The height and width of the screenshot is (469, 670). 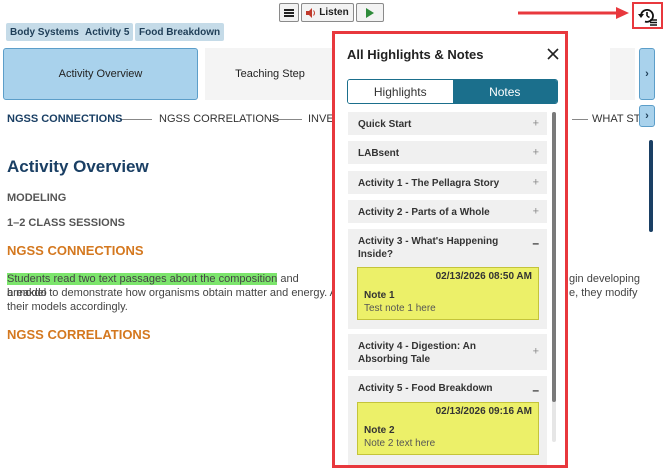 What do you see at coordinates (270, 74) in the screenshot?
I see `tab-teaching-steps: Teaching Step` at bounding box center [270, 74].